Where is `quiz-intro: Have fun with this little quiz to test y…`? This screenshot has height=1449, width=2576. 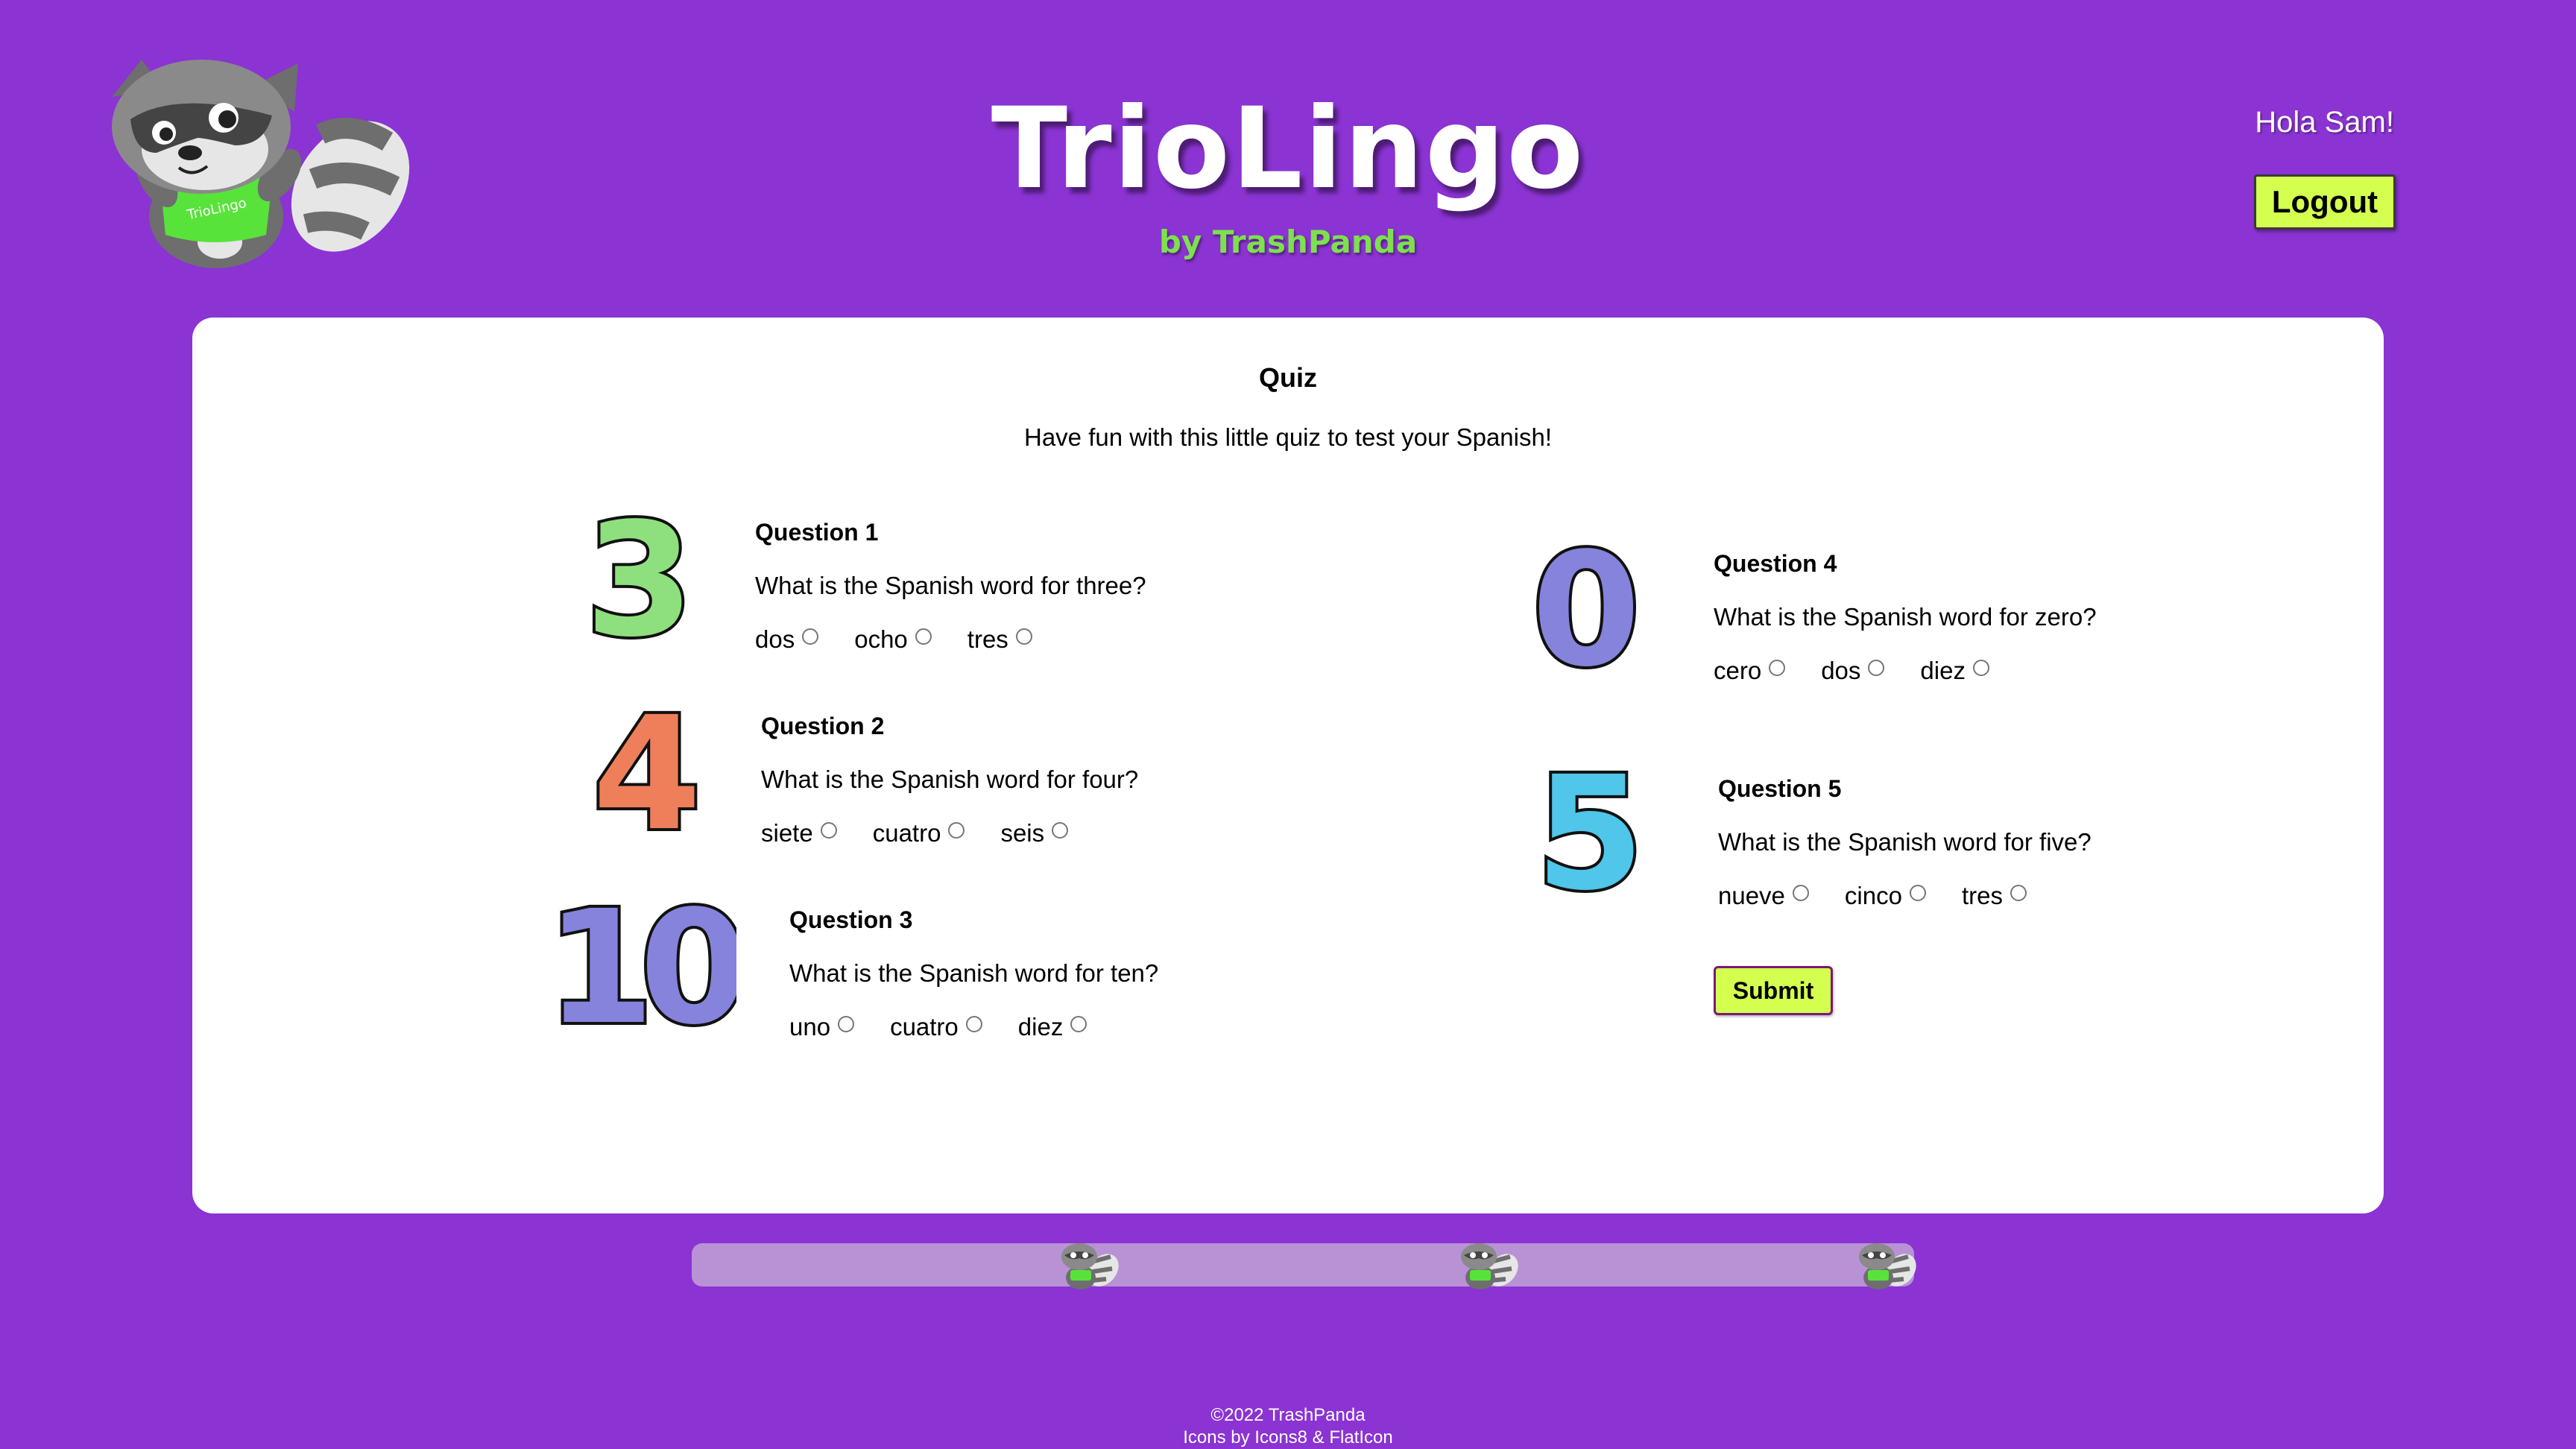
quiz-intro: Have fun with this little quiz to test y… is located at coordinates (1288, 437).